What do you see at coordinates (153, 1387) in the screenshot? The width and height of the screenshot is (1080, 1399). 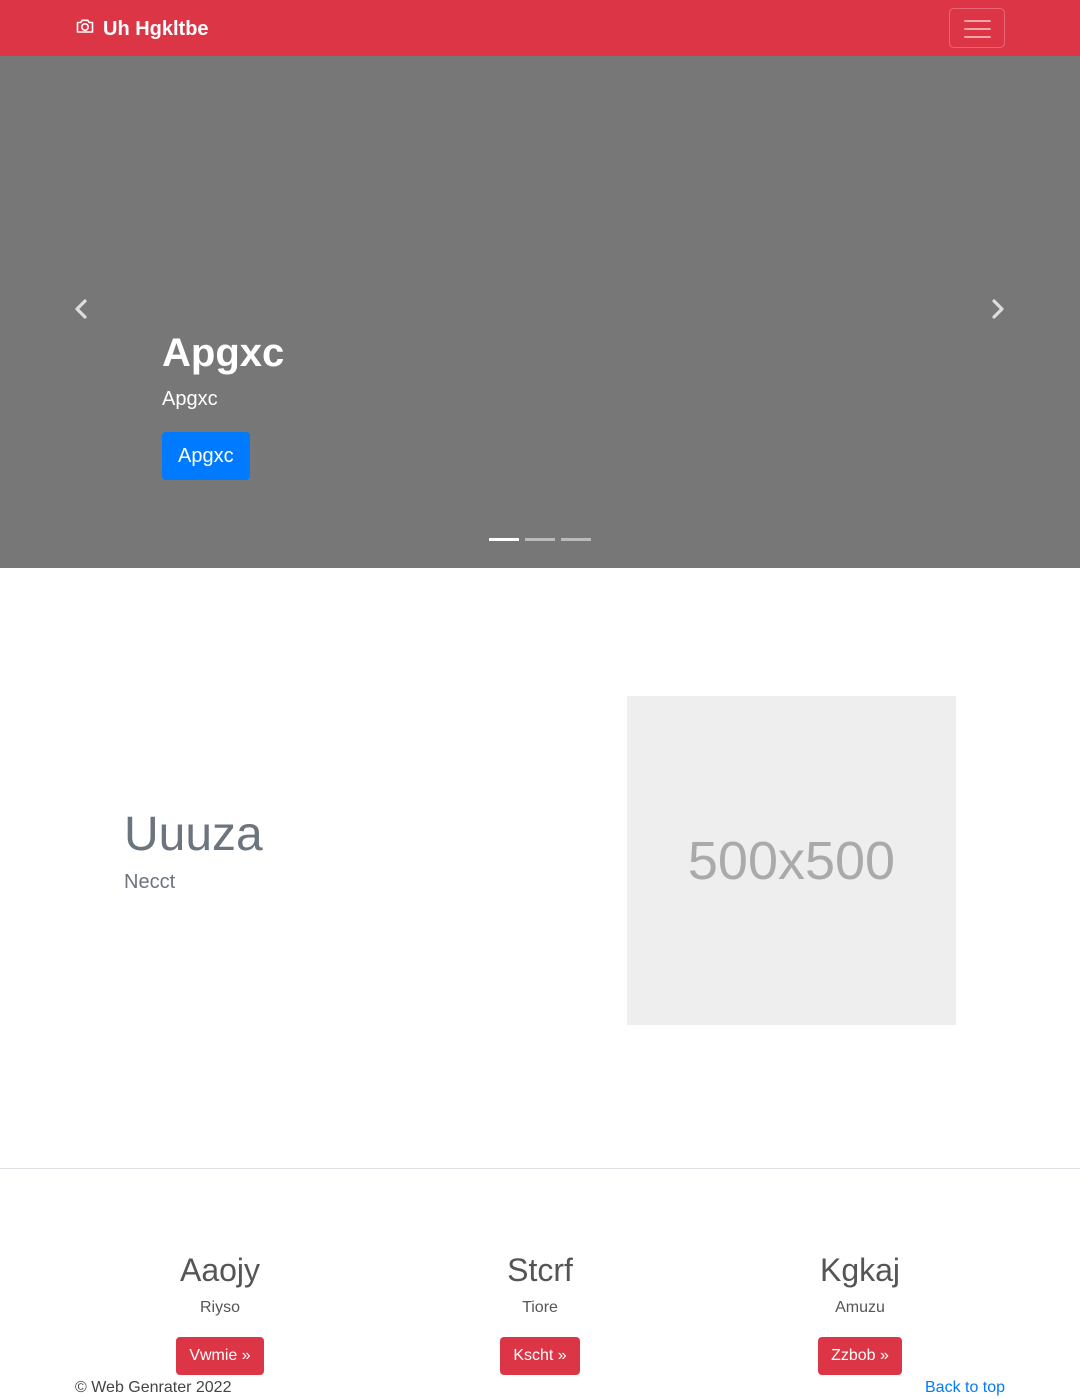 I see `footer-copyright: © Web Genrater 2022` at bounding box center [153, 1387].